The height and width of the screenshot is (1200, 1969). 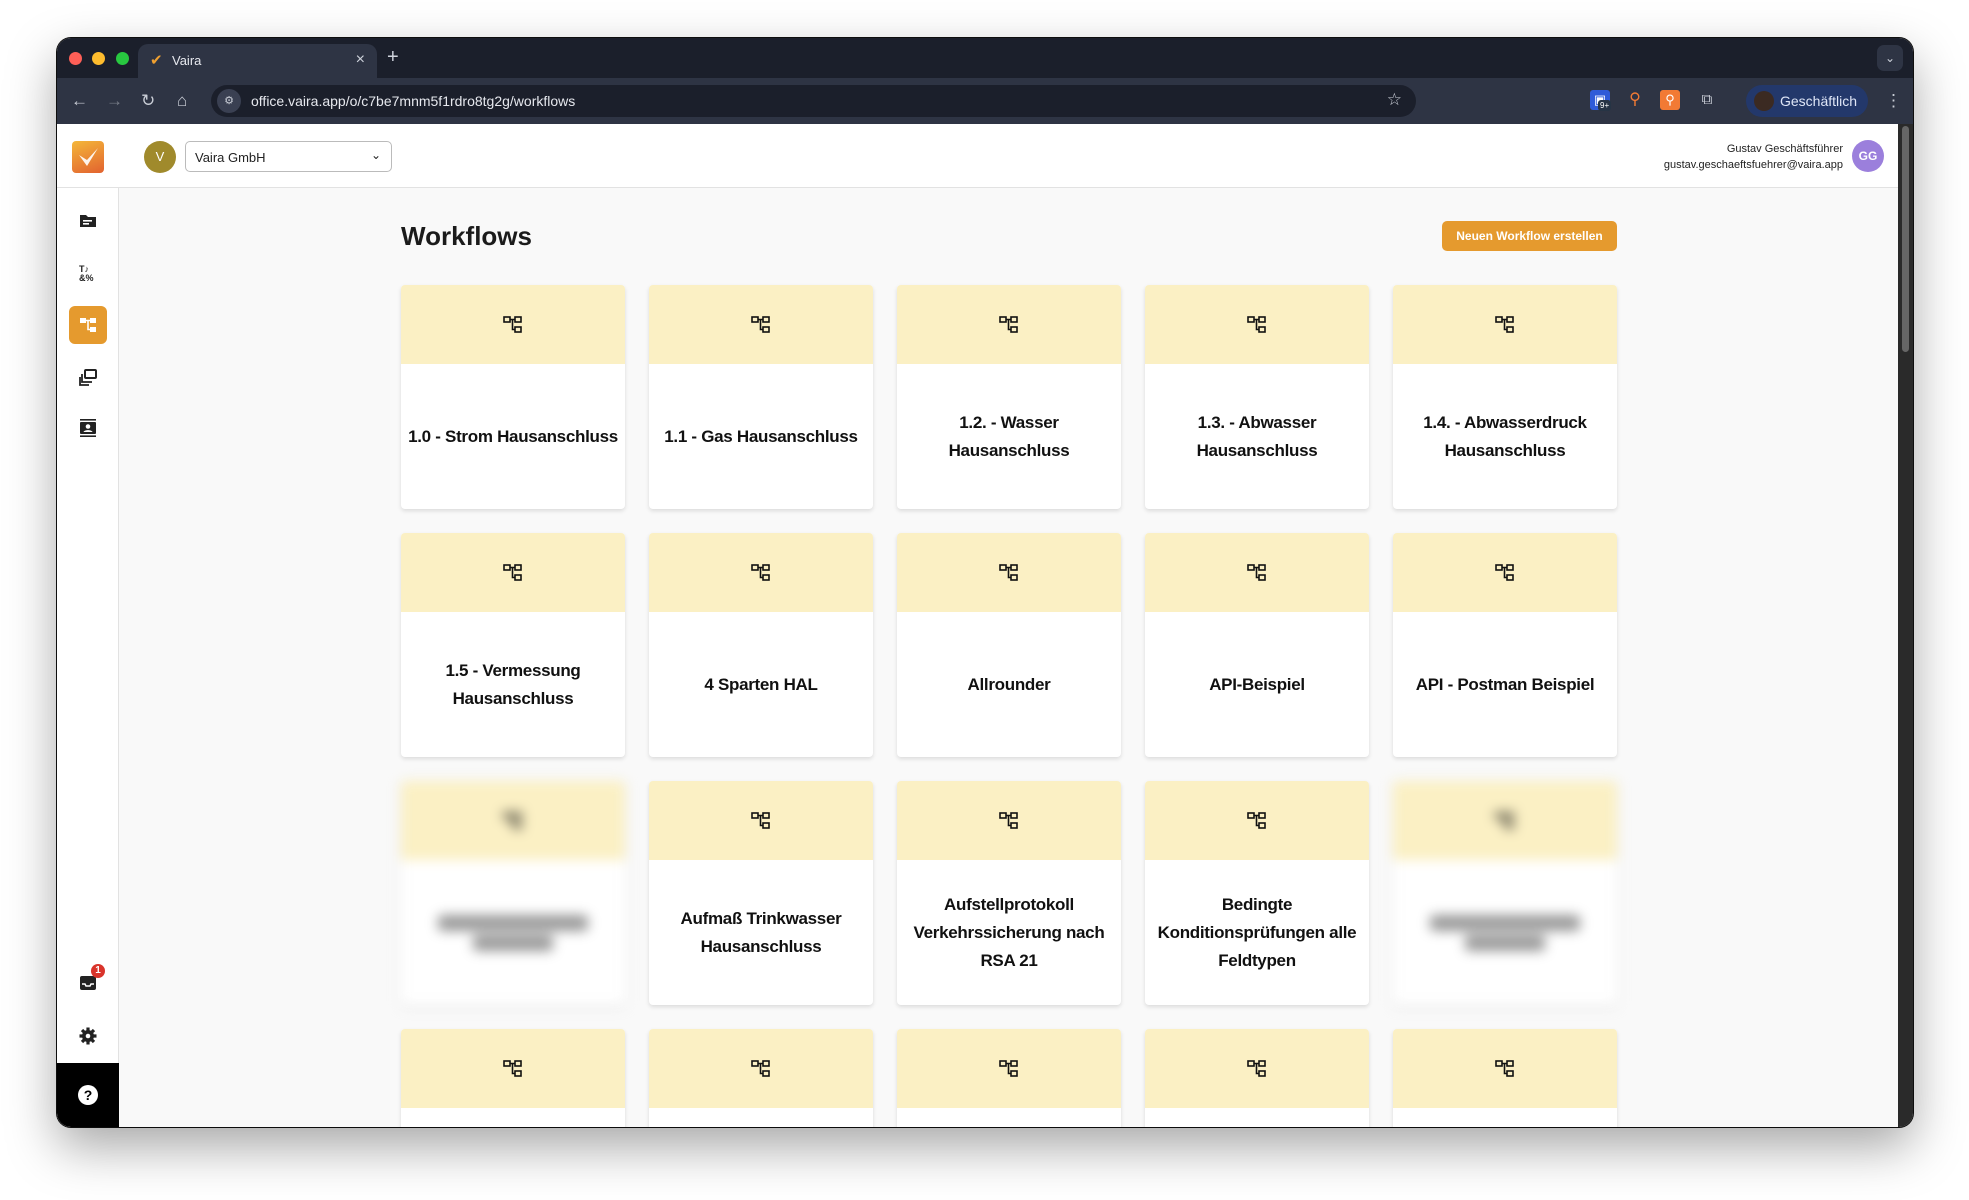 What do you see at coordinates (1807, 101) in the screenshot?
I see `profile-button: Geschäftlich` at bounding box center [1807, 101].